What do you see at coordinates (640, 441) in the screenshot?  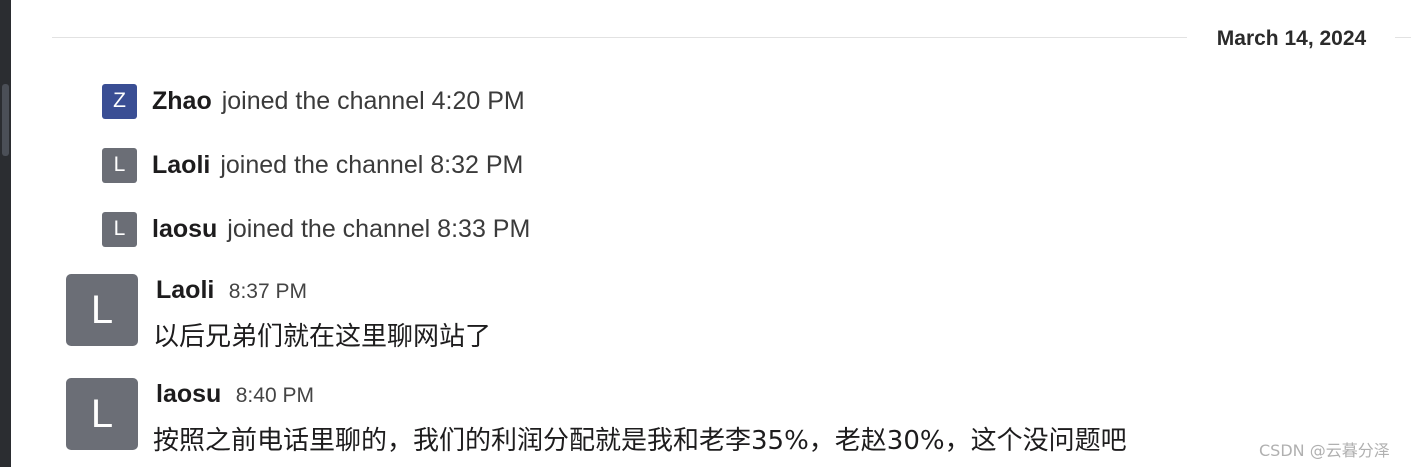 I see `message-text: 按照之前电话里聊的，我们的利润分配就是我和老李35%，老赵30%，这个没问题吧` at bounding box center [640, 441].